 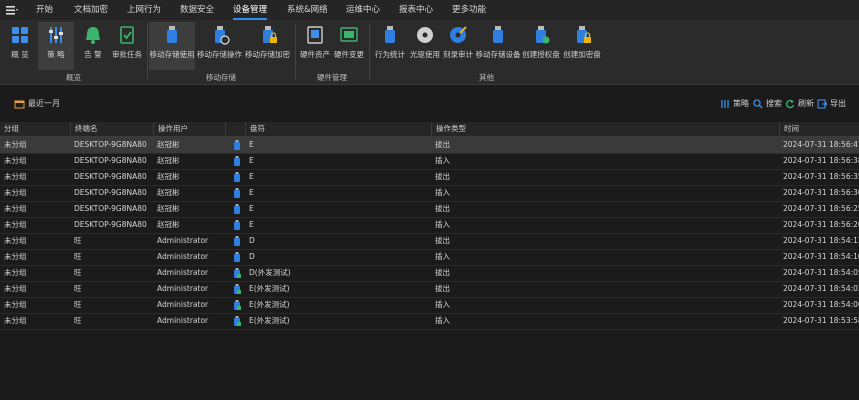 I want to click on menu-device-management: 设备管理, so click(x=250, y=10).